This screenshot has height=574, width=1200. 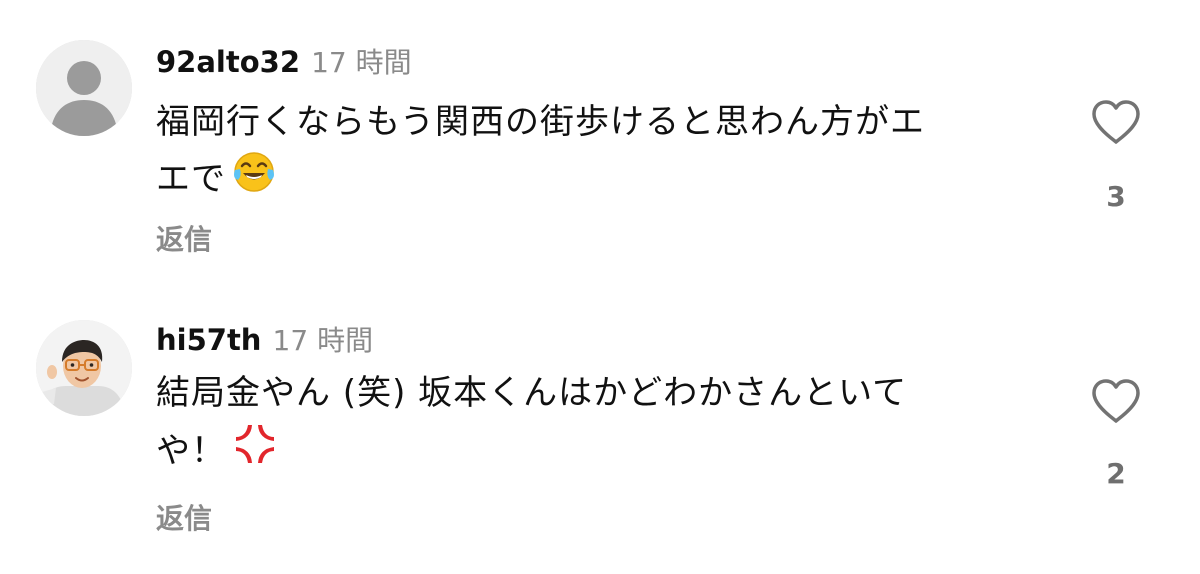 I want to click on comment-text-line: 結局金やん (笑) 坂本くんはかどわかさんといて, so click(x=532, y=393).